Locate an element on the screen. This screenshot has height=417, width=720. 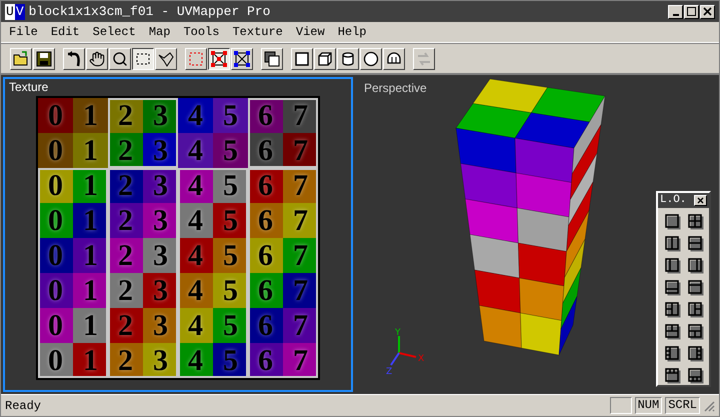
magnifier-icon is located at coordinates (120, 58).